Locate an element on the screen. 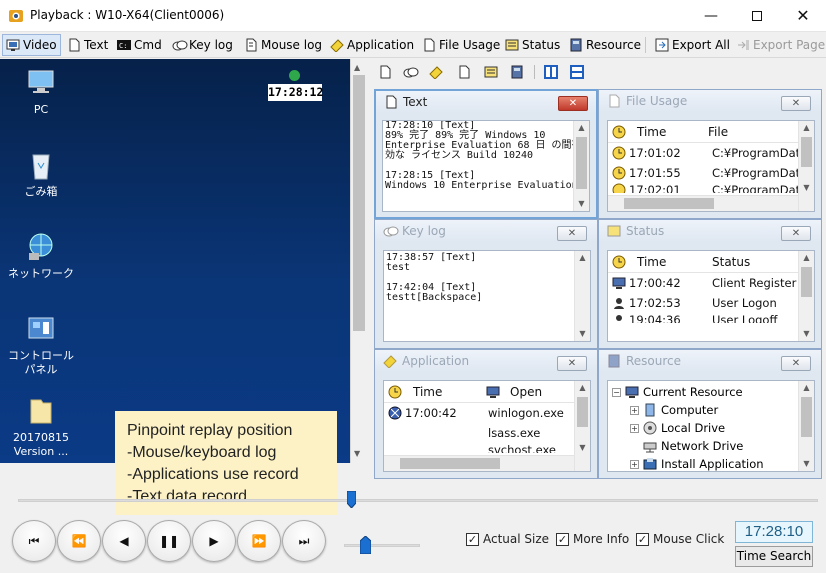  tile-horizontal-button is located at coordinates (577, 72).